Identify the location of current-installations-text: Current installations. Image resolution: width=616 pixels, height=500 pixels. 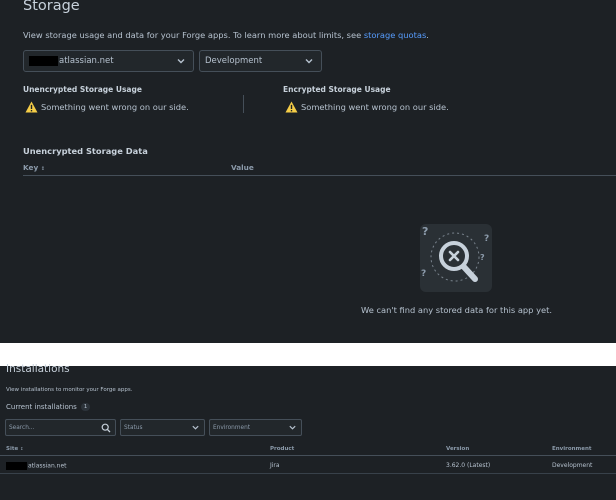
(41, 407).